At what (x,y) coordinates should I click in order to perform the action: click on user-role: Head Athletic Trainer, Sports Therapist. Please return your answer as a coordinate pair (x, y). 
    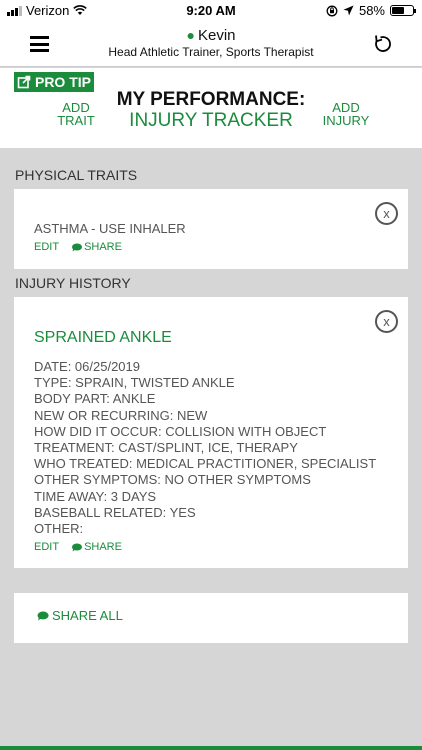
    Looking at the image, I should click on (211, 52).